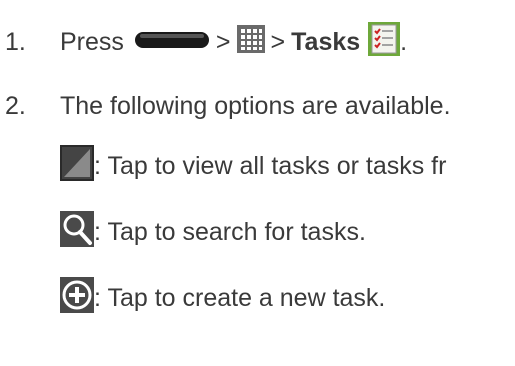 This screenshot has height=366, width=515. What do you see at coordinates (326, 41) in the screenshot?
I see `tasks-label: Tasks` at bounding box center [326, 41].